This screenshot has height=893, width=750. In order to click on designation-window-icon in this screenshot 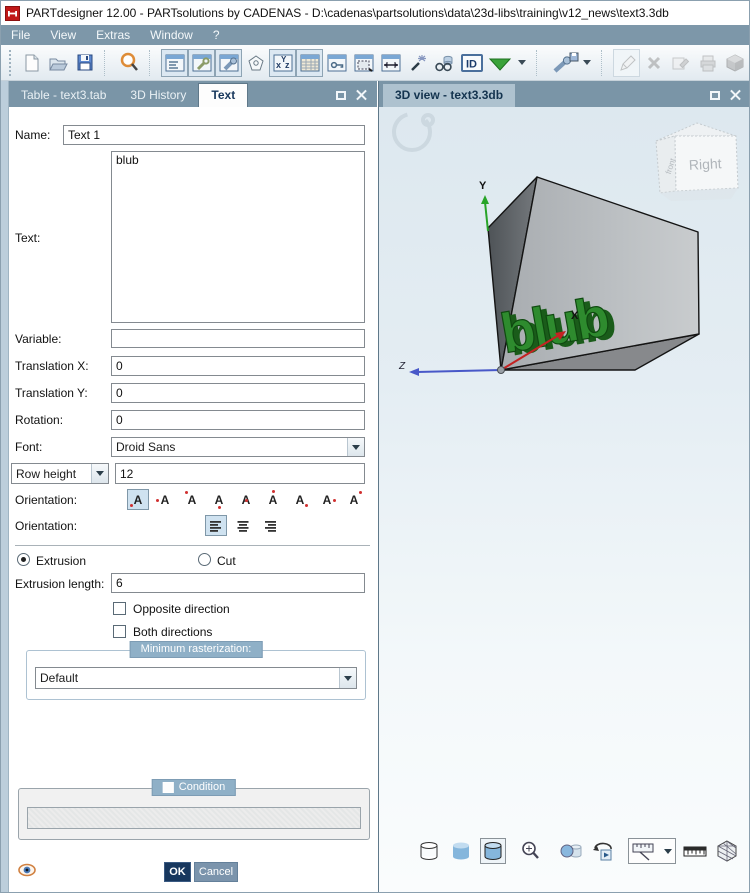, I will do `click(336, 63)`.